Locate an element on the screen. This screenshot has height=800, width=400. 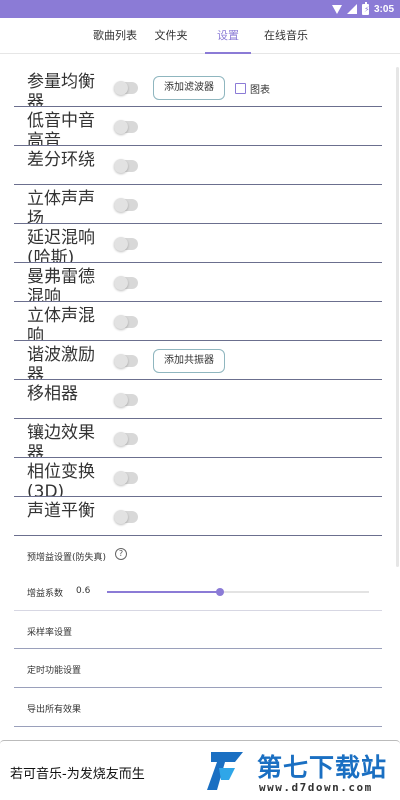
effect-name: 差分环绕 is located at coordinates (61, 160).